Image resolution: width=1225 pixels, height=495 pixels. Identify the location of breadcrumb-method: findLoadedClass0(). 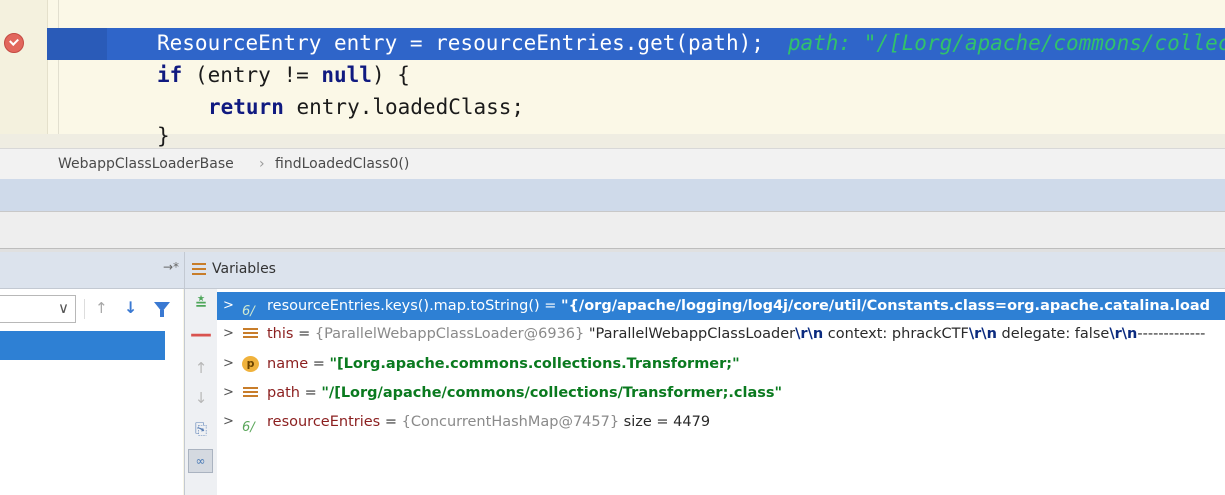
(342, 164).